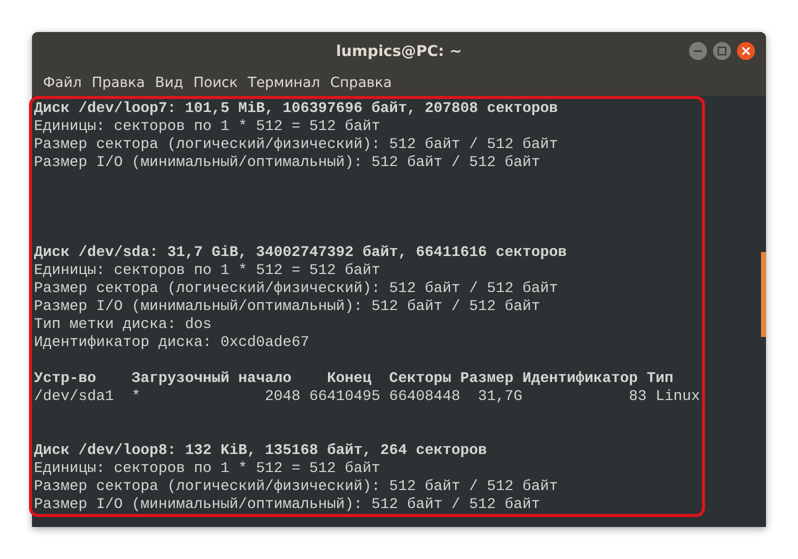 The height and width of the screenshot is (559, 798). Describe the element at coordinates (746, 51) in the screenshot. I see `close-icon` at that location.